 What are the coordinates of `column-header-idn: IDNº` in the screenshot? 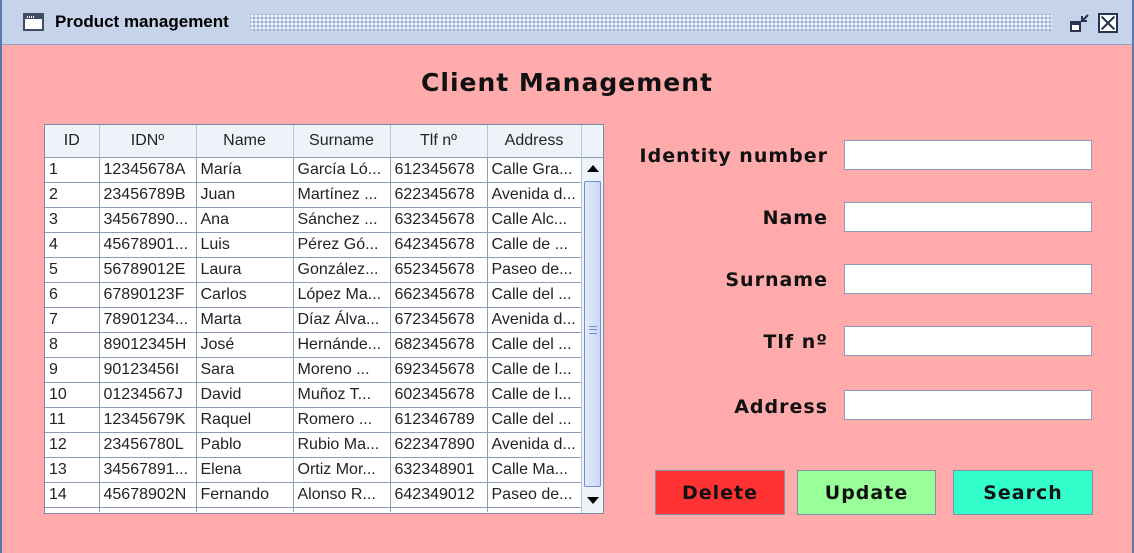 It's located at (148, 141).